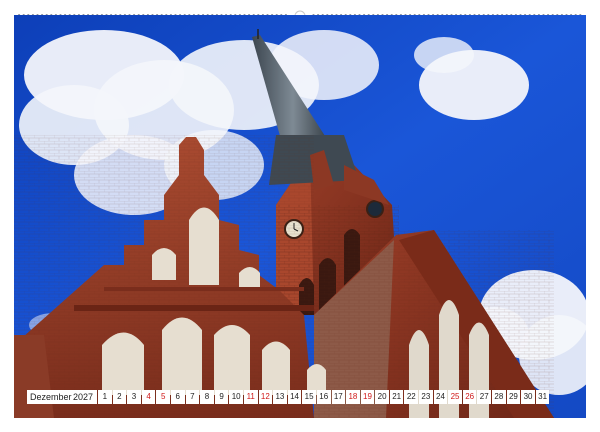 This screenshot has width=600, height=432. I want to click on day-cell: 3, so click(134, 397).